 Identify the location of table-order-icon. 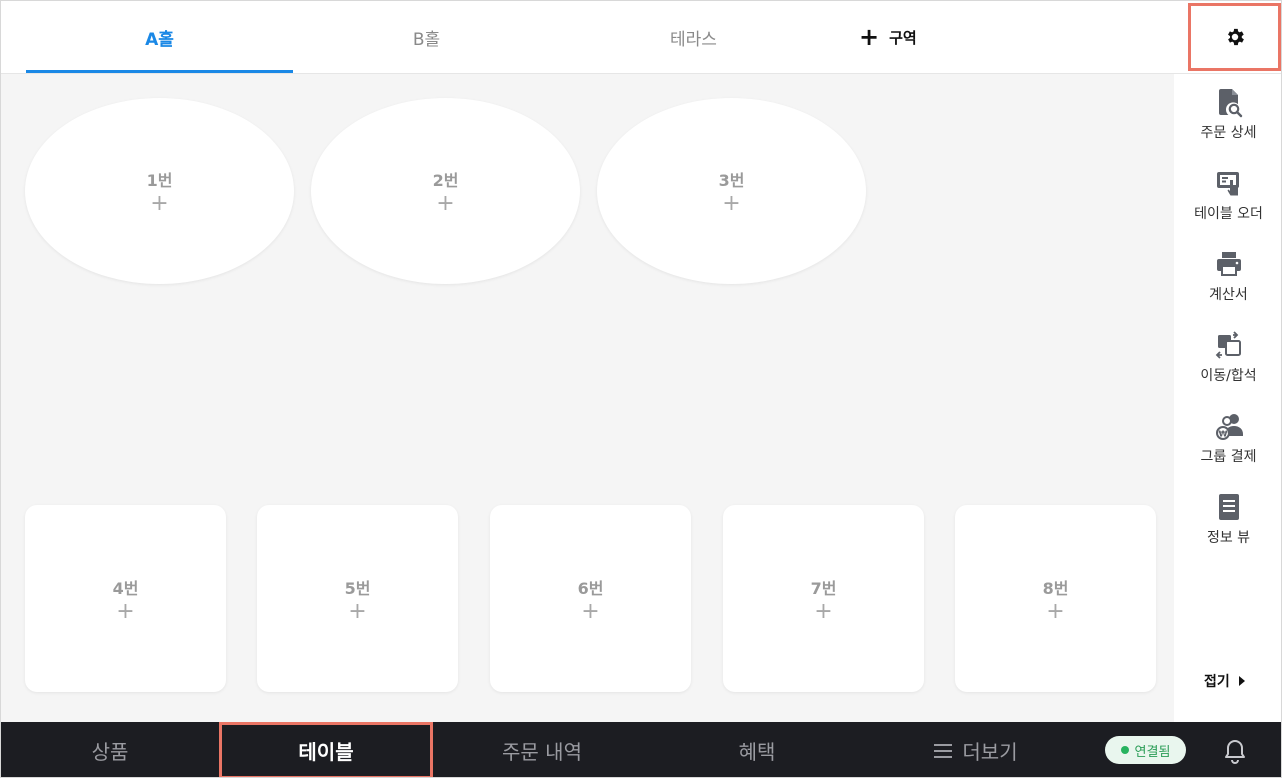
(1227, 184).